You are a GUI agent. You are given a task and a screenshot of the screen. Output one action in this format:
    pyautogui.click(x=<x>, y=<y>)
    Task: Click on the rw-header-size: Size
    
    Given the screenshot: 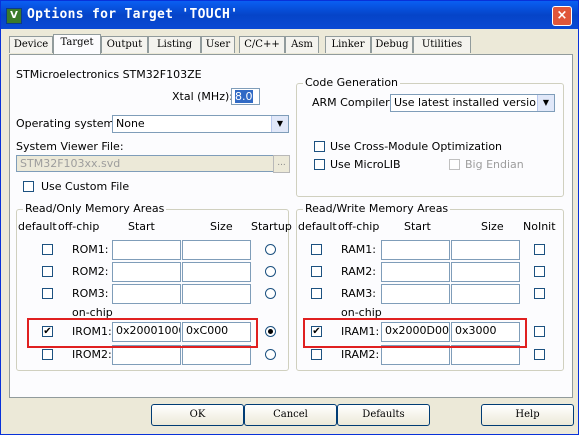 What is the action you would take?
    pyautogui.click(x=492, y=226)
    